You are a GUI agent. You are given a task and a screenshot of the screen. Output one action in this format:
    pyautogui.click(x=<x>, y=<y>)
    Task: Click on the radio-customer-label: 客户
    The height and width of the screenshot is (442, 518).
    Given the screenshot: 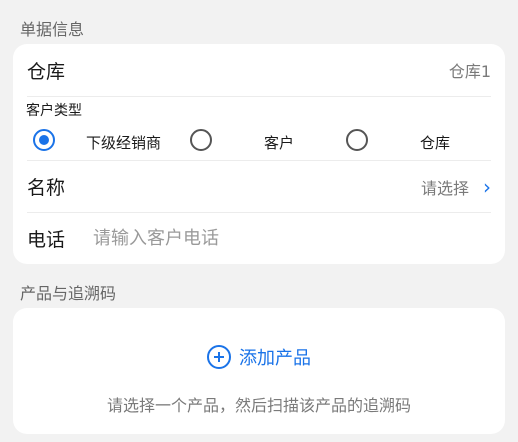 What is the action you would take?
    pyautogui.click(x=279, y=142)
    